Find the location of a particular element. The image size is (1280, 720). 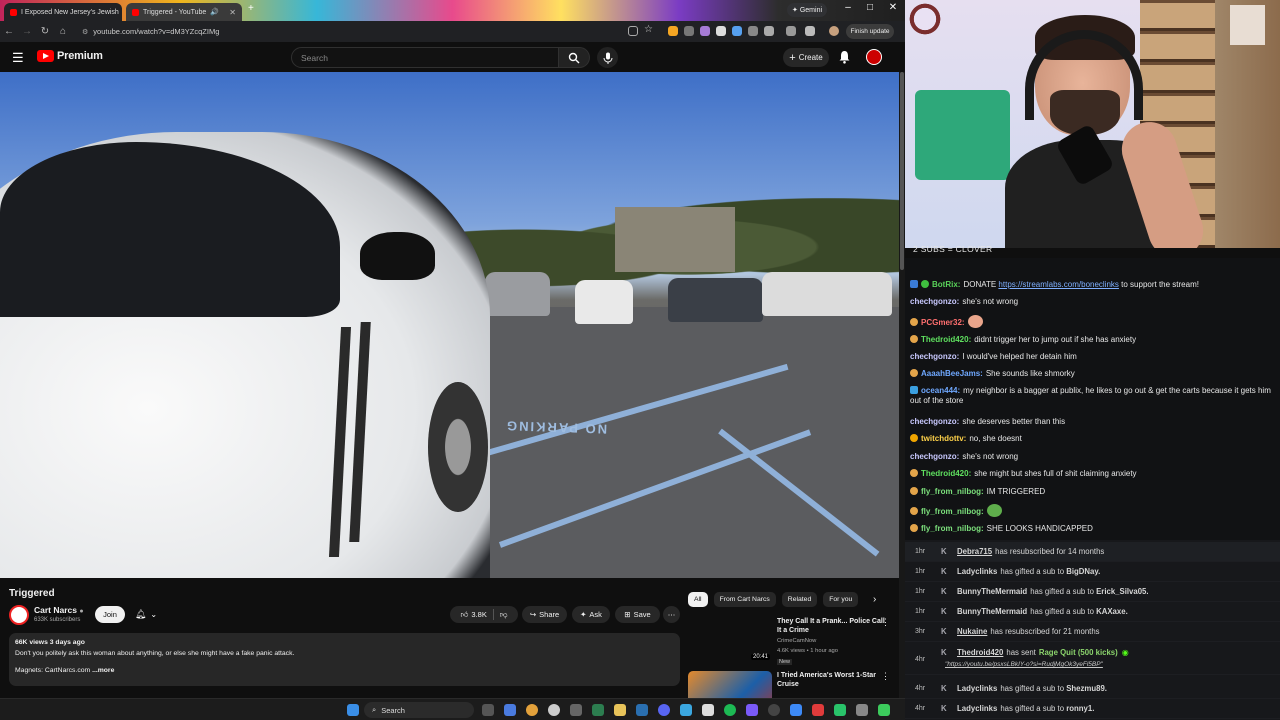

voice-search-button is located at coordinates (607, 57).